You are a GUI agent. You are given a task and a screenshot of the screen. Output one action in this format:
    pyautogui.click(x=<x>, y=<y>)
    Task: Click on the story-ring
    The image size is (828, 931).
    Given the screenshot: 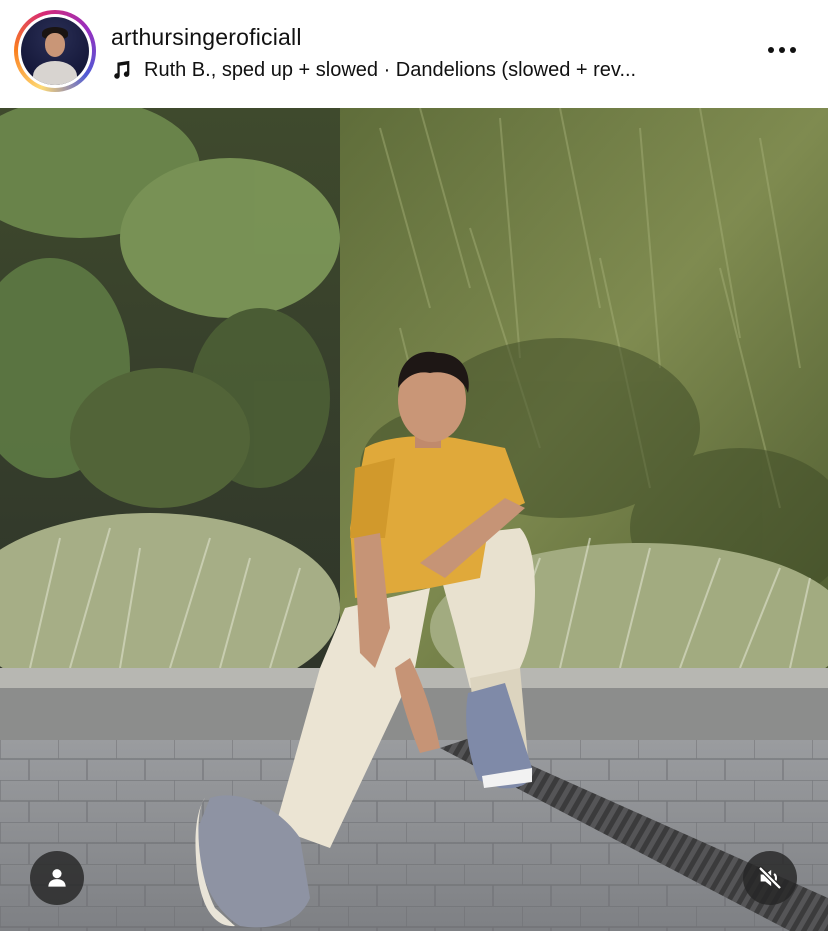 What is the action you would take?
    pyautogui.click(x=55, y=51)
    